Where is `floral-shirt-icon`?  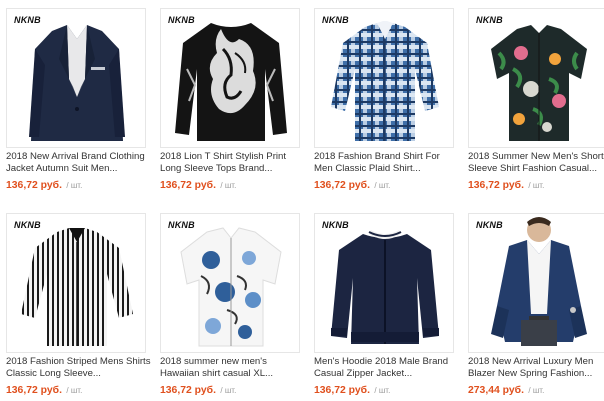
floral-shirt-icon is located at coordinates (539, 83).